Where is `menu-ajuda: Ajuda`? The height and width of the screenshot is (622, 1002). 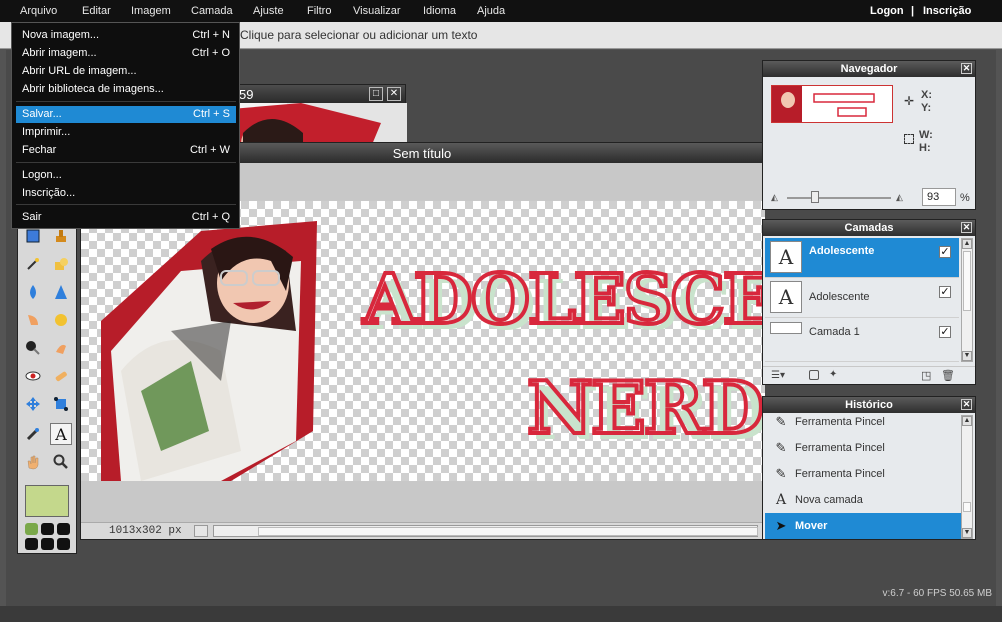
menu-ajuda: Ajuda is located at coordinates (491, 11).